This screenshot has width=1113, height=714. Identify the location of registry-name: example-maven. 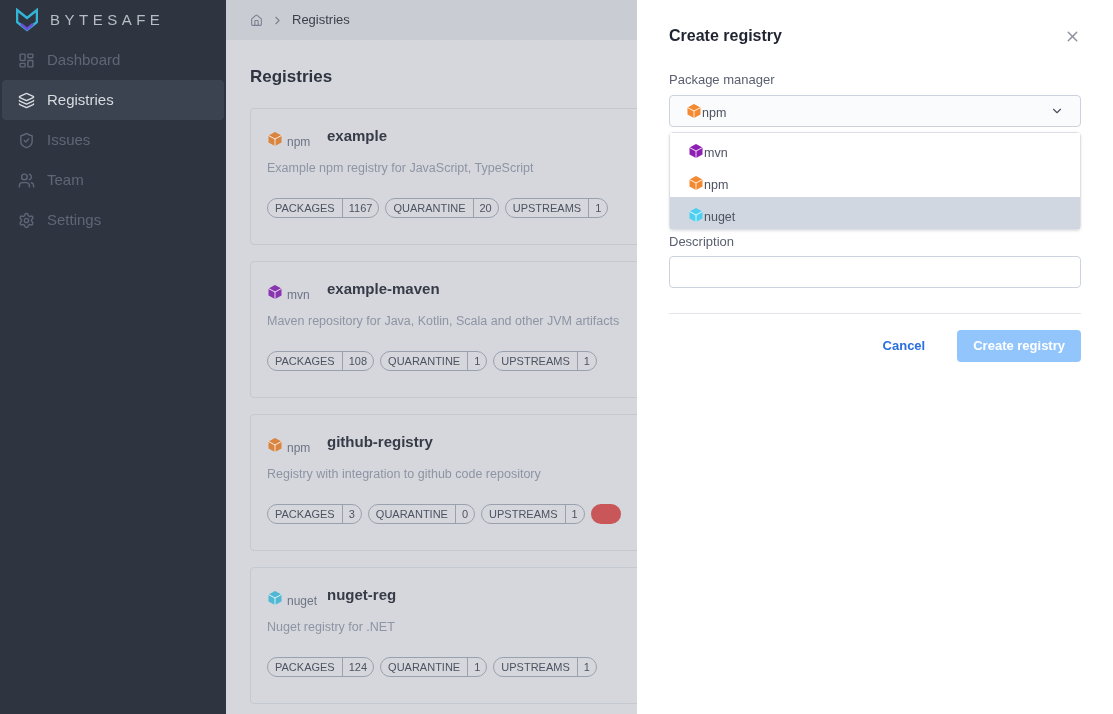
(383, 288).